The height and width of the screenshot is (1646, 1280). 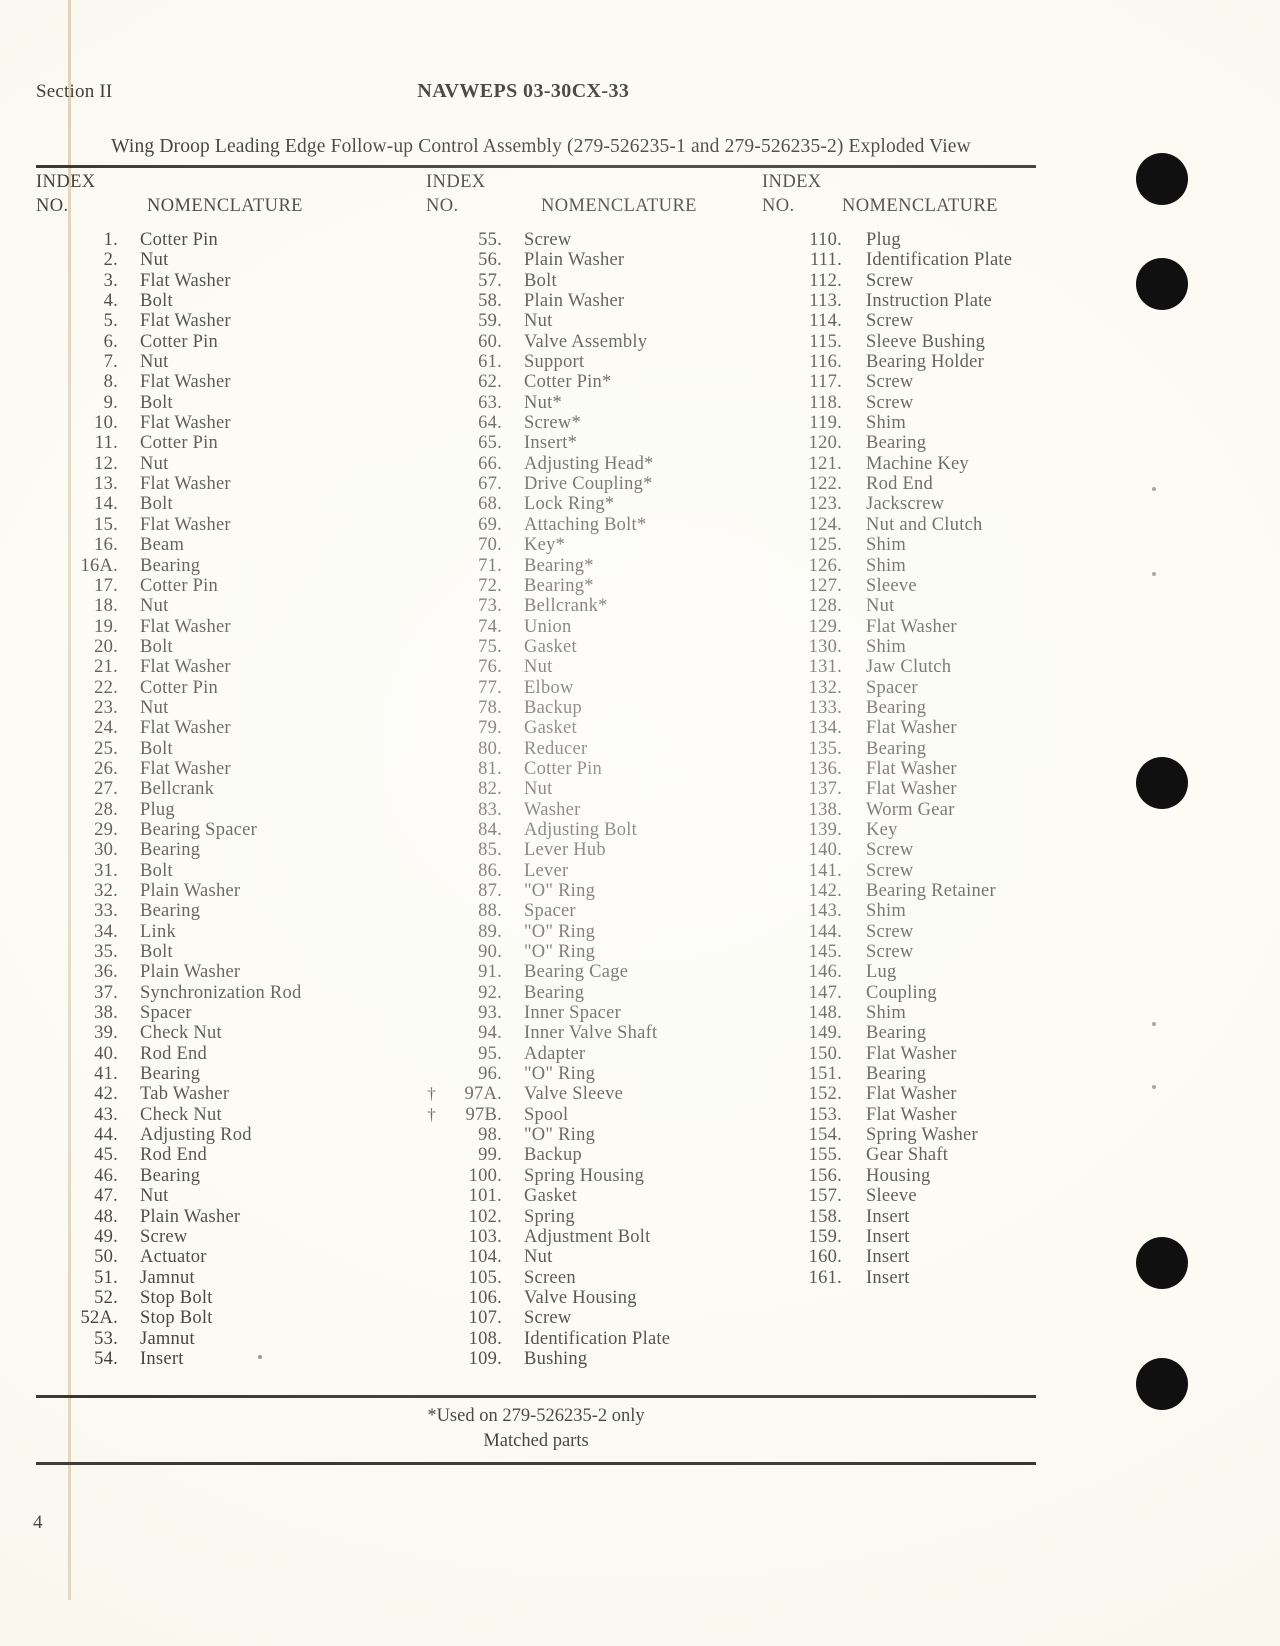 I want to click on index-number: 112., so click(x=825, y=280).